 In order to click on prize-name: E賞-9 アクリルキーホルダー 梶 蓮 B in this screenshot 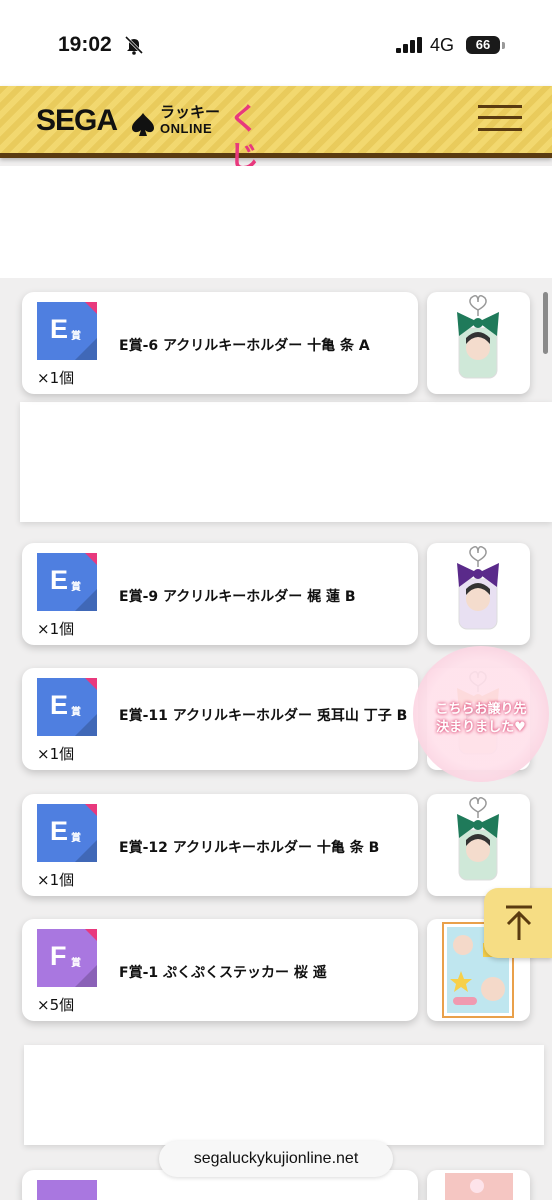, I will do `click(237, 597)`.